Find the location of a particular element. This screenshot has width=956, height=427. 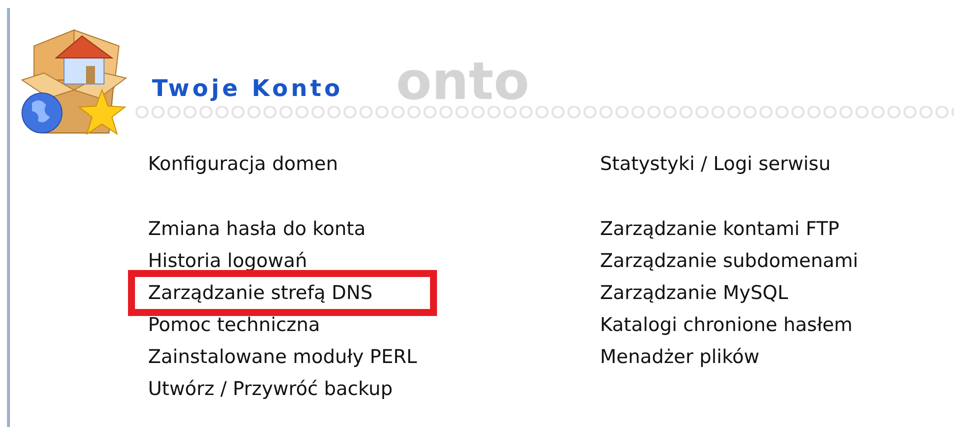

page-title: Twoje Konto is located at coordinates (248, 89).